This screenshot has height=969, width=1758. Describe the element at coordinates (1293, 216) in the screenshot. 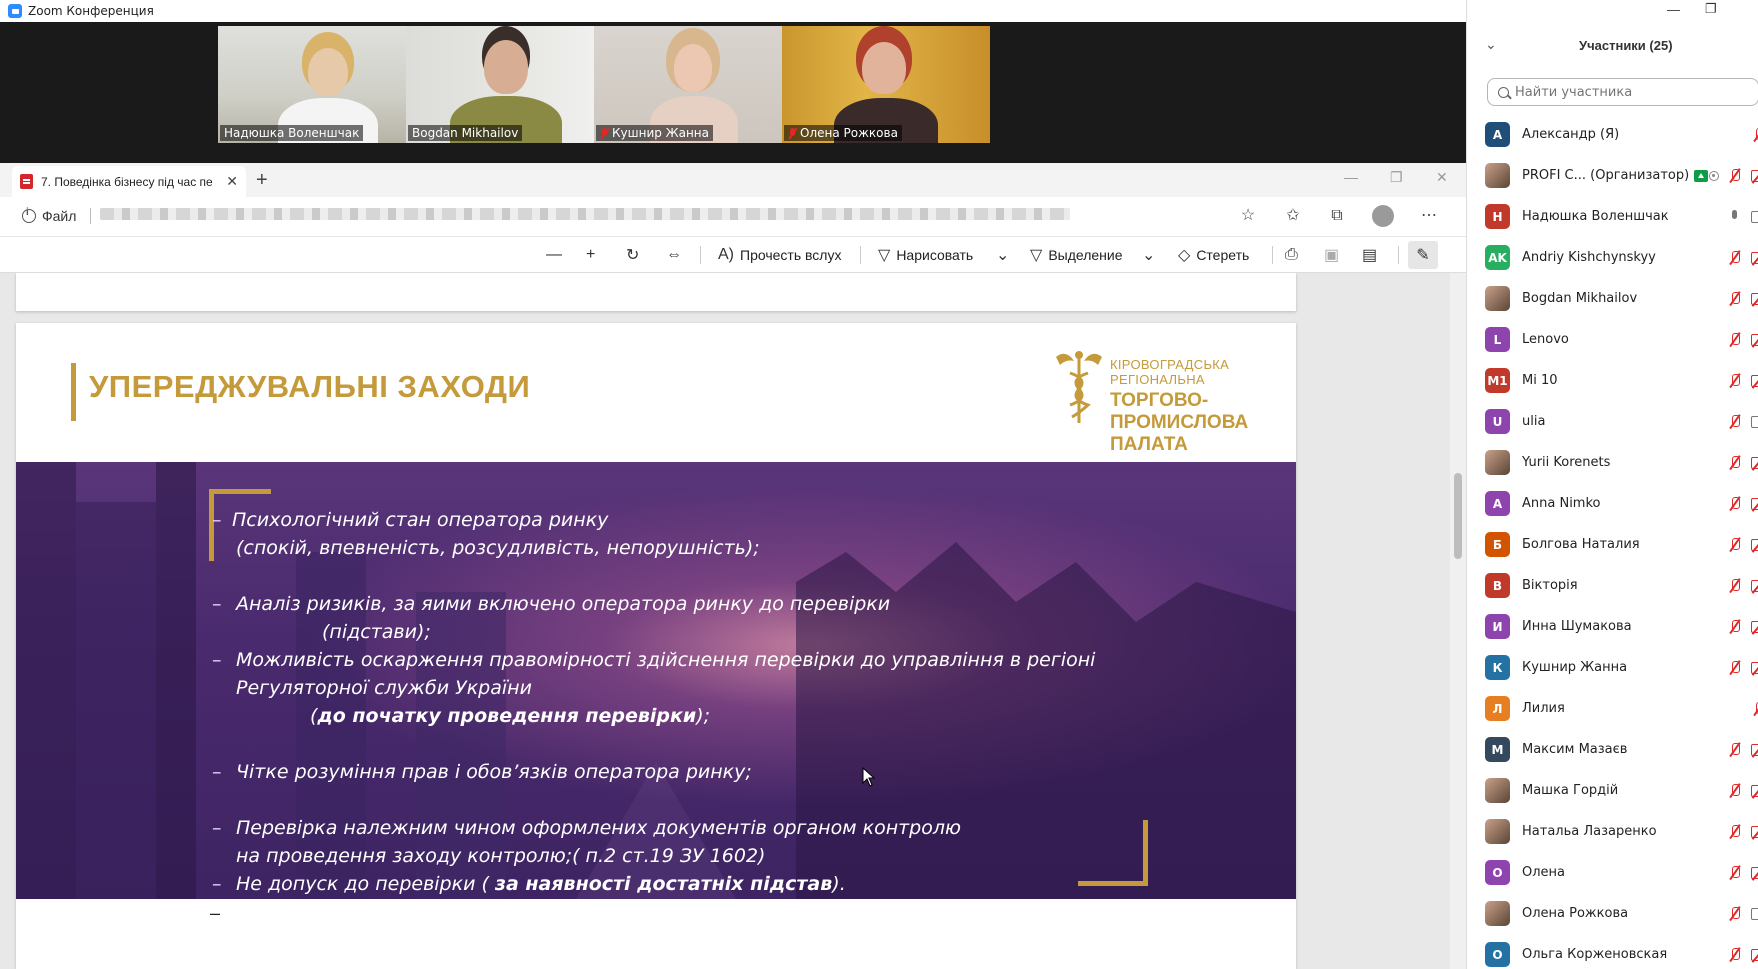

I see `favorites-icon: ✩` at that location.